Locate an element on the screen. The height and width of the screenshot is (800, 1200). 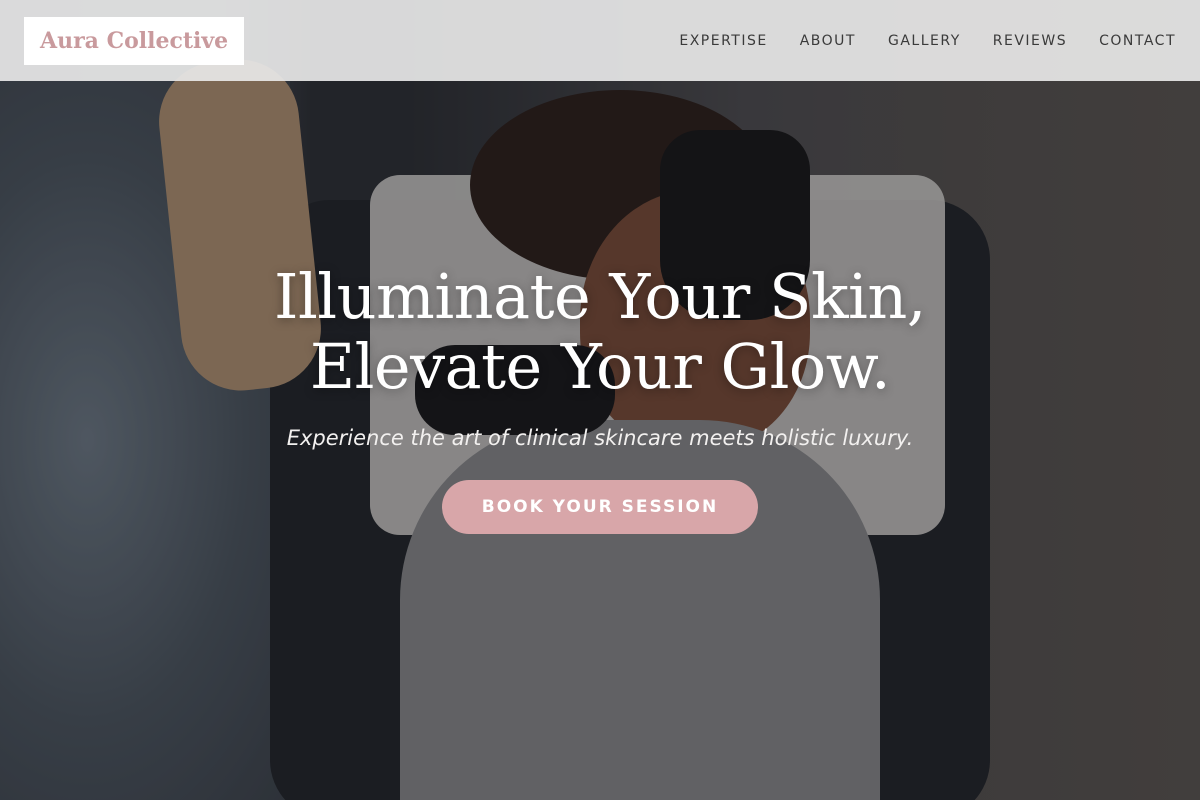
brand-logo: Aura Collective is located at coordinates (134, 40).